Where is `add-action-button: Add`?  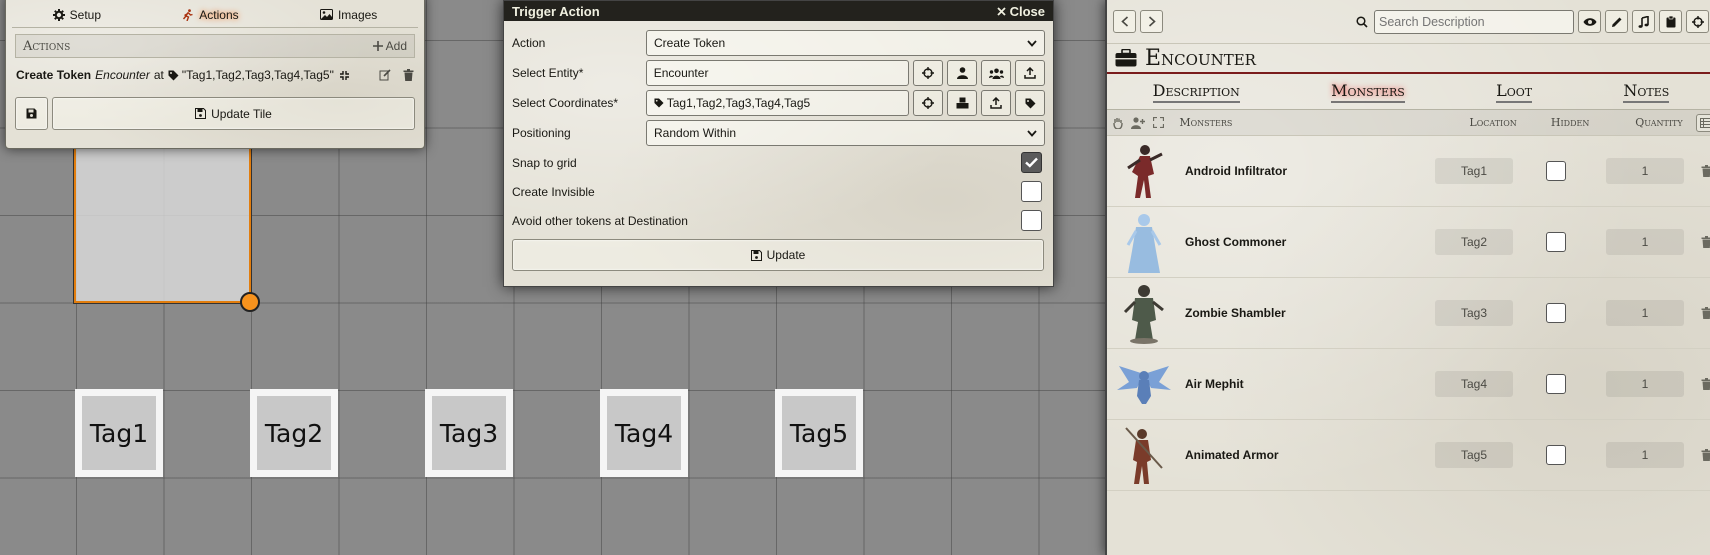 add-action-button: Add is located at coordinates (389, 46).